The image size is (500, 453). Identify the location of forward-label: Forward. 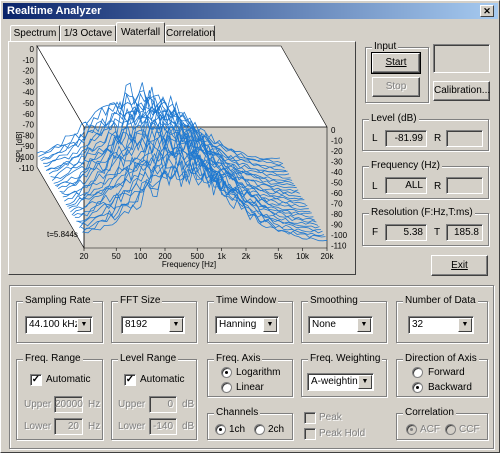
(446, 372).